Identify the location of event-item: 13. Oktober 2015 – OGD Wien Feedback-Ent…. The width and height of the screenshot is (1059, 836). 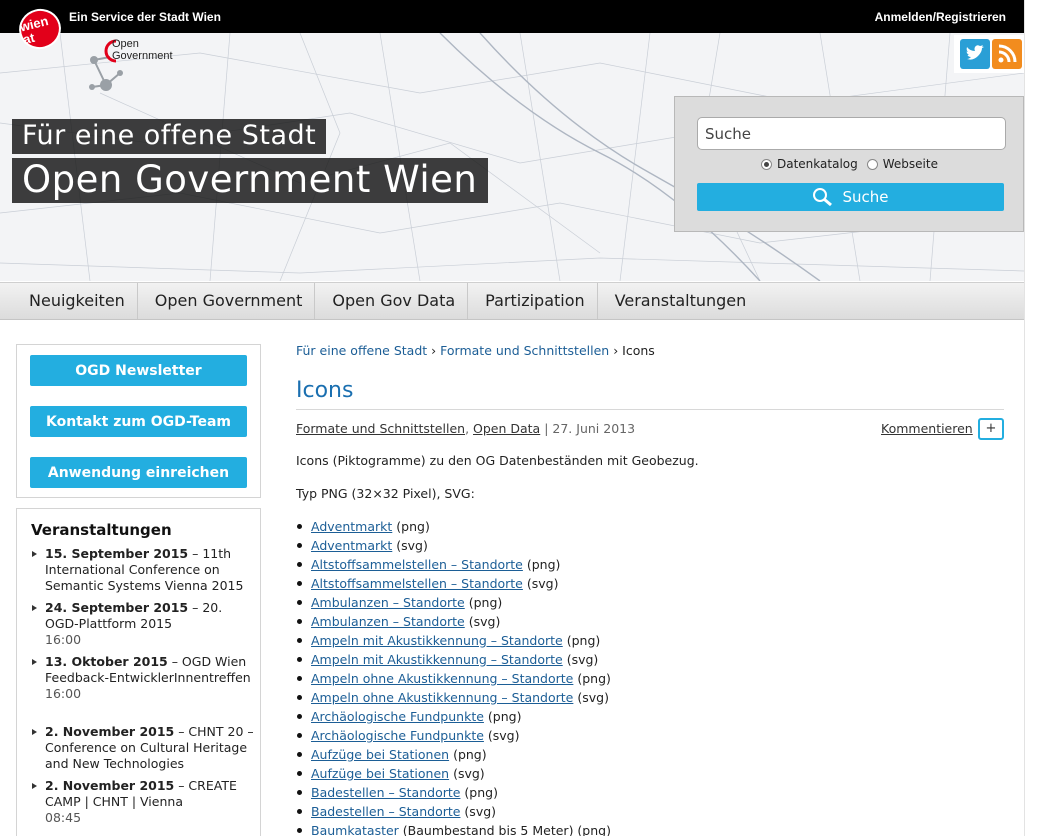
(143, 678).